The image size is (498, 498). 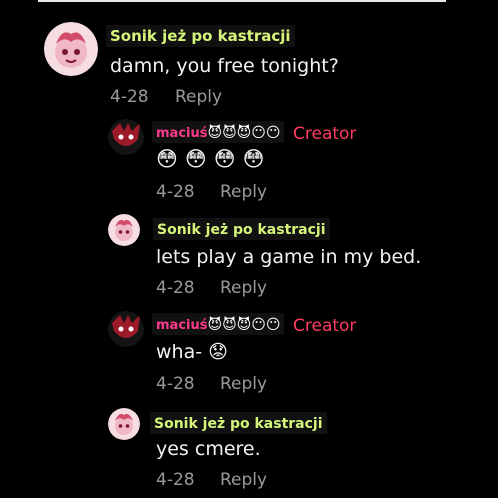 I want to click on comment-text: damn, you free tonight?, so click(x=224, y=66).